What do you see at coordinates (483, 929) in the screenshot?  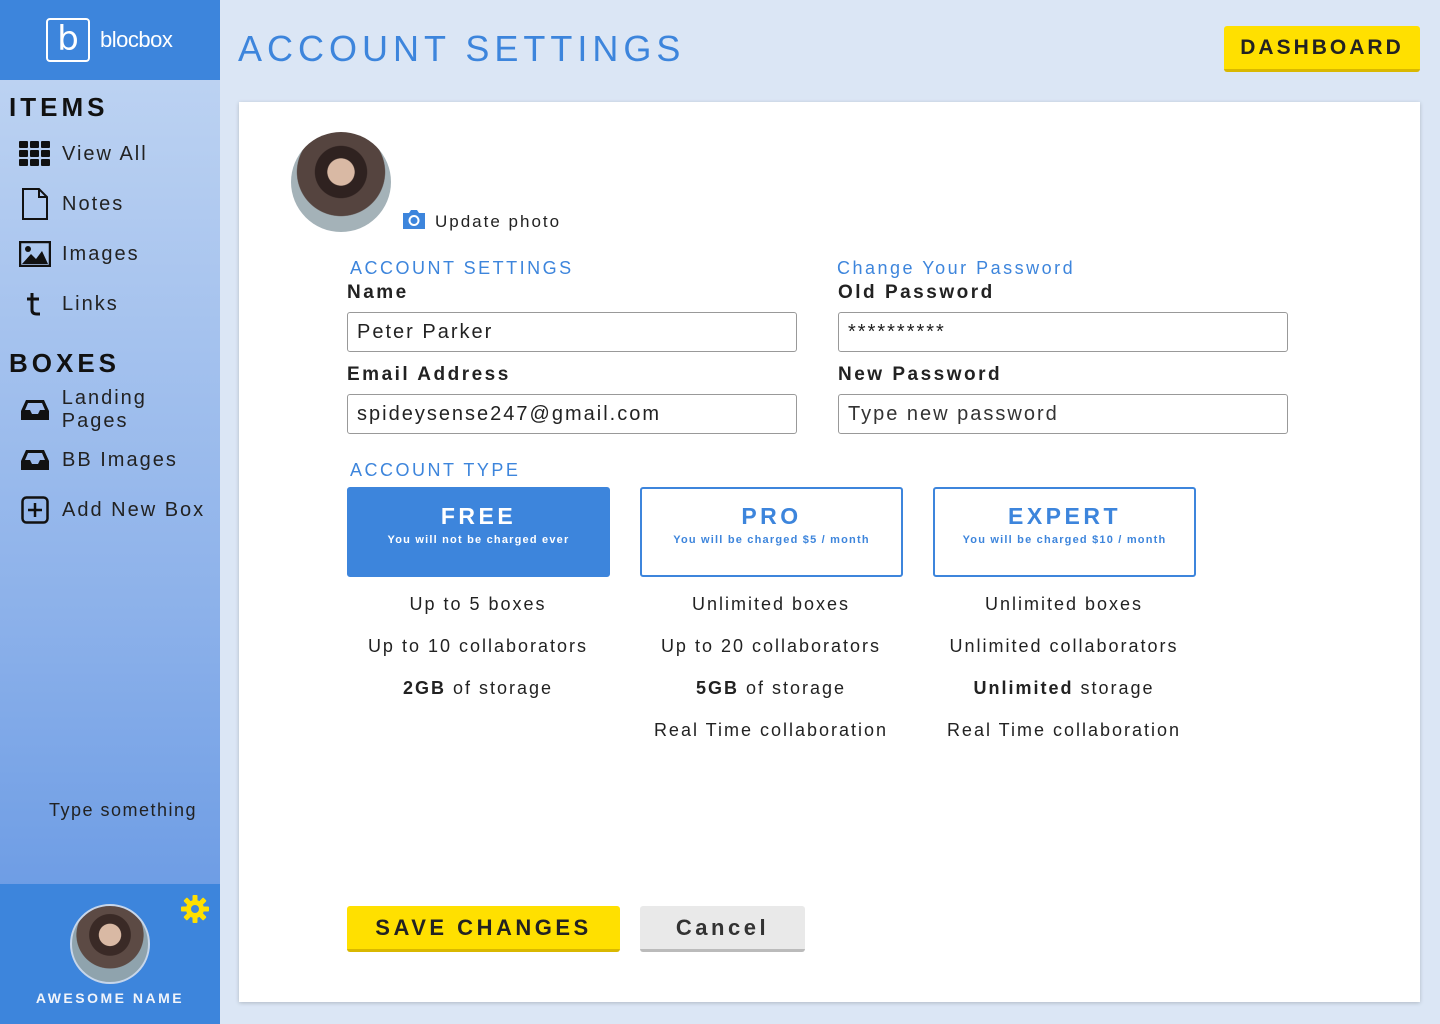 I see `save-changes-button: SAVE CHANGES` at bounding box center [483, 929].